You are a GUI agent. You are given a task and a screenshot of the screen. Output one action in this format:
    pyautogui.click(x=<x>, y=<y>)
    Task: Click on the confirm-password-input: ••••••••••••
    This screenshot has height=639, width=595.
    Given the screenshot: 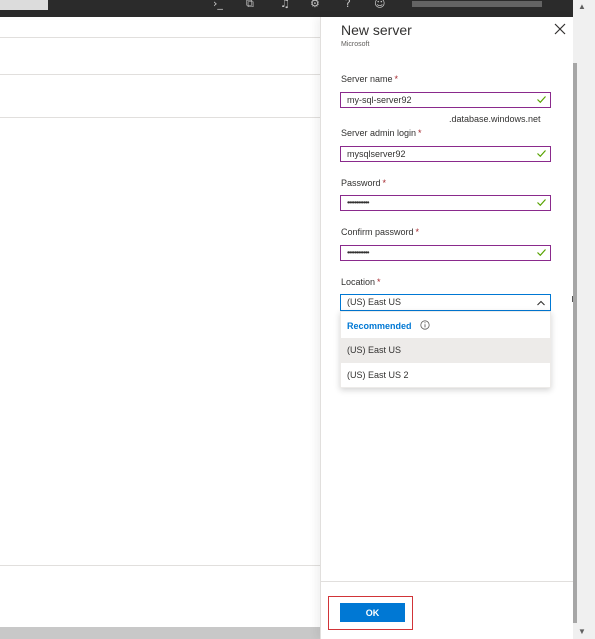 What is the action you would take?
    pyautogui.click(x=445, y=253)
    